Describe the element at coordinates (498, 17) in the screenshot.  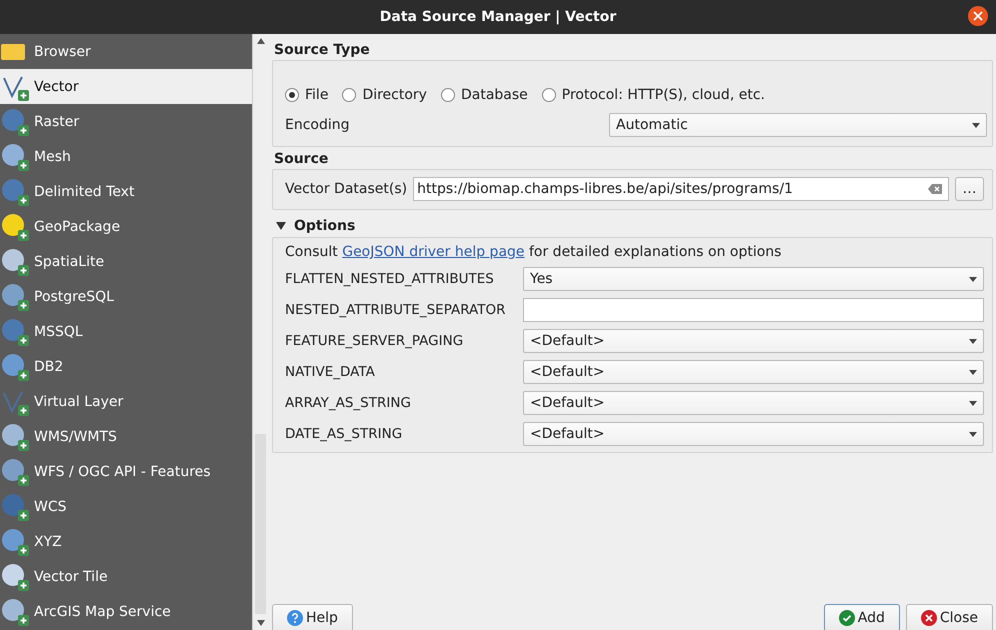
I see `window-title: Data Source Manager | Vector` at that location.